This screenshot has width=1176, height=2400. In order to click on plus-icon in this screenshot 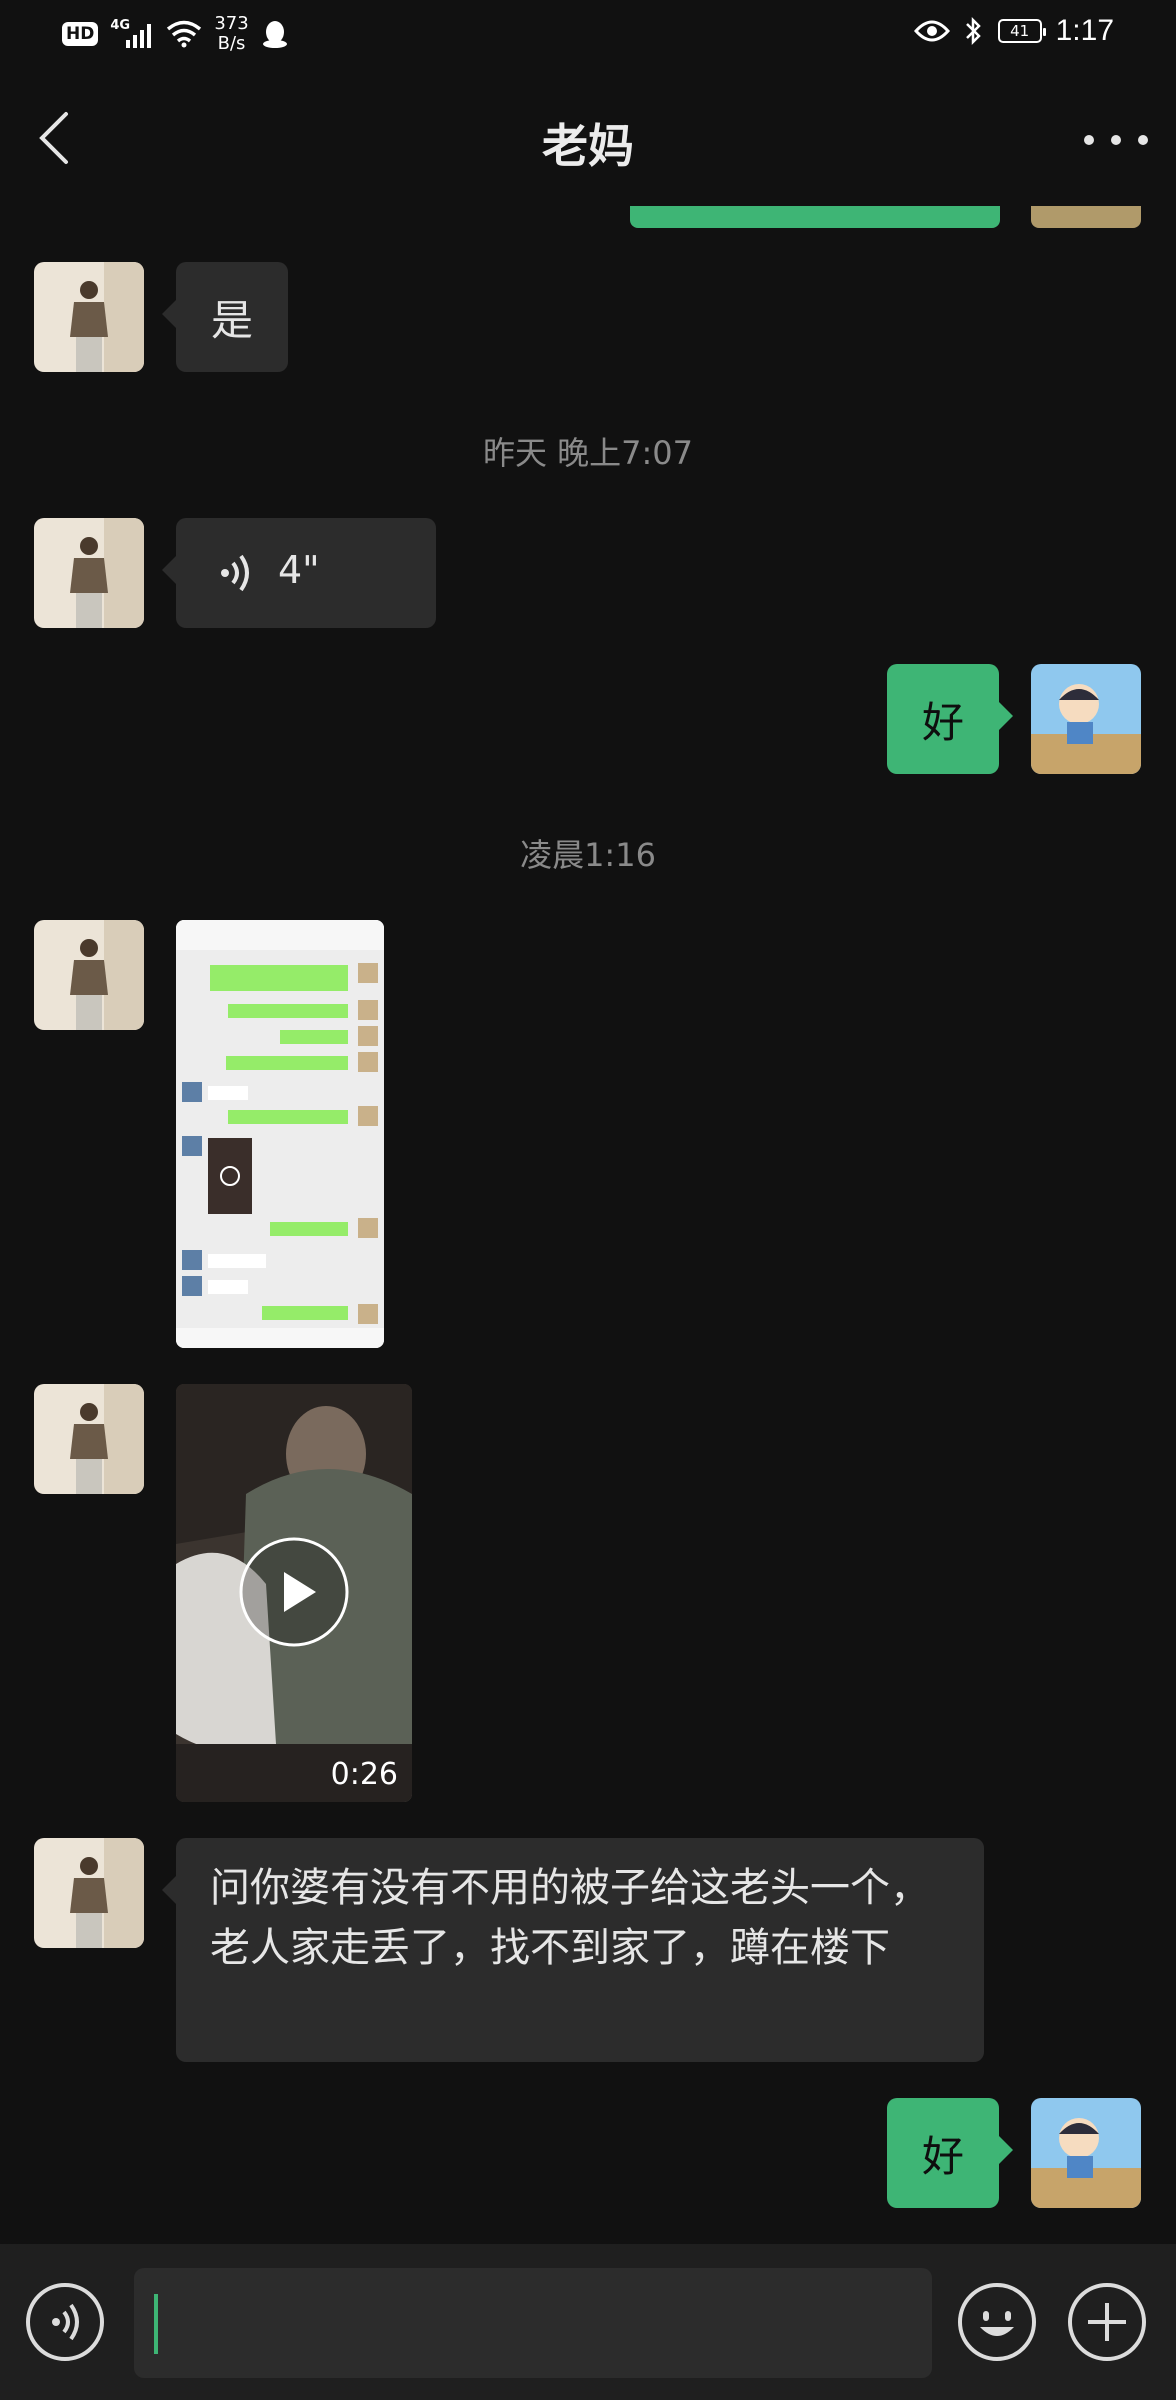, I will do `click(1107, 2322)`.